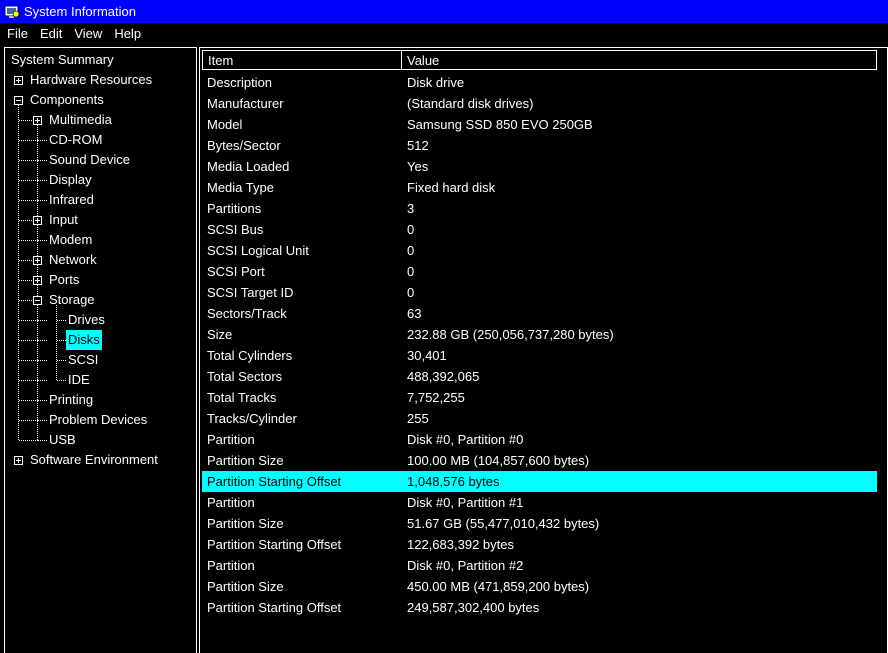  Describe the element at coordinates (252, 418) in the screenshot. I see `item-cell: Tracks/Cylinder` at that location.